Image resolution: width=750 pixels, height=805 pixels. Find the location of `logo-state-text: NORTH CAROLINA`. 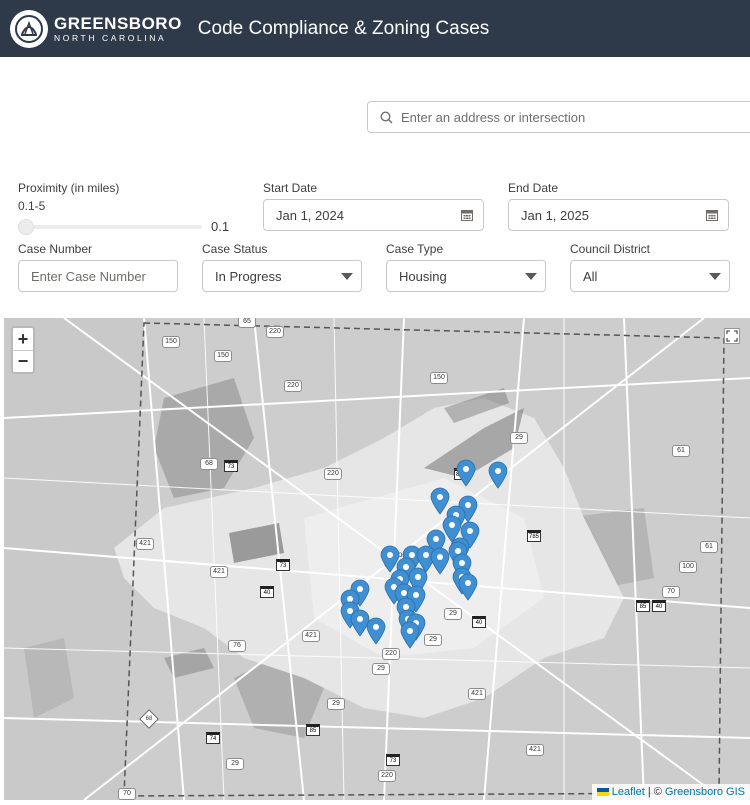

logo-state-text: NORTH CAROLINA is located at coordinates (110, 37).